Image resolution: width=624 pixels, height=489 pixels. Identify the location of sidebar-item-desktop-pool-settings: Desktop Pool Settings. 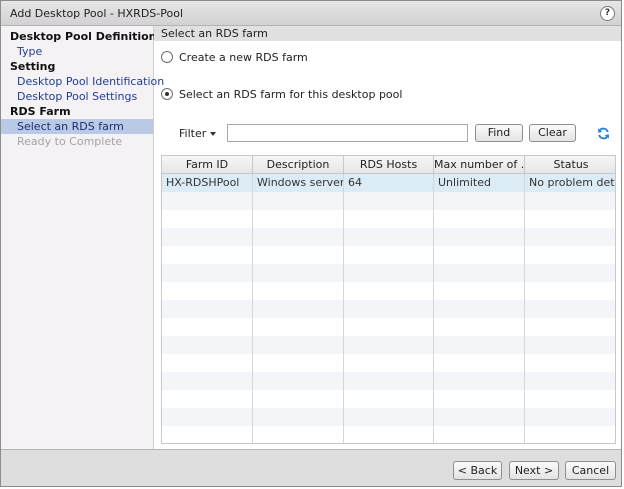
(77, 96).